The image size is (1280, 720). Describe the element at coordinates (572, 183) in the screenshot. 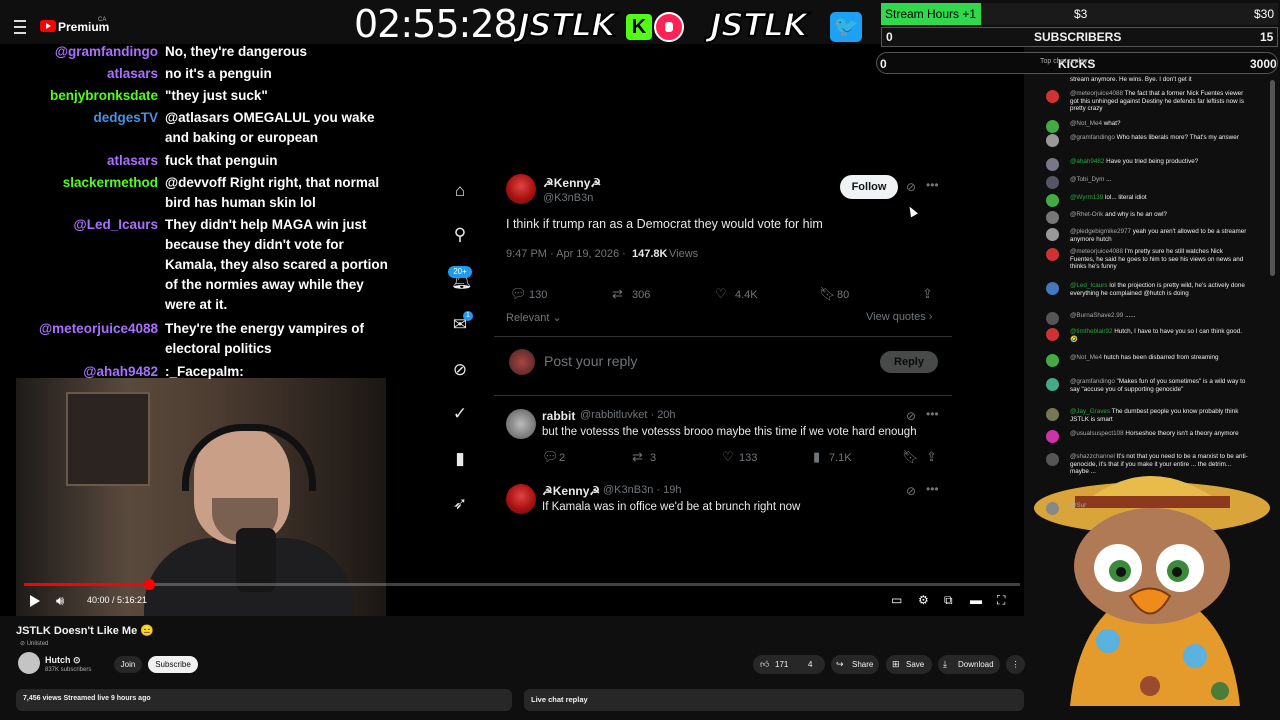

I see `tweet-author-name: ☭Kenny☭` at that location.